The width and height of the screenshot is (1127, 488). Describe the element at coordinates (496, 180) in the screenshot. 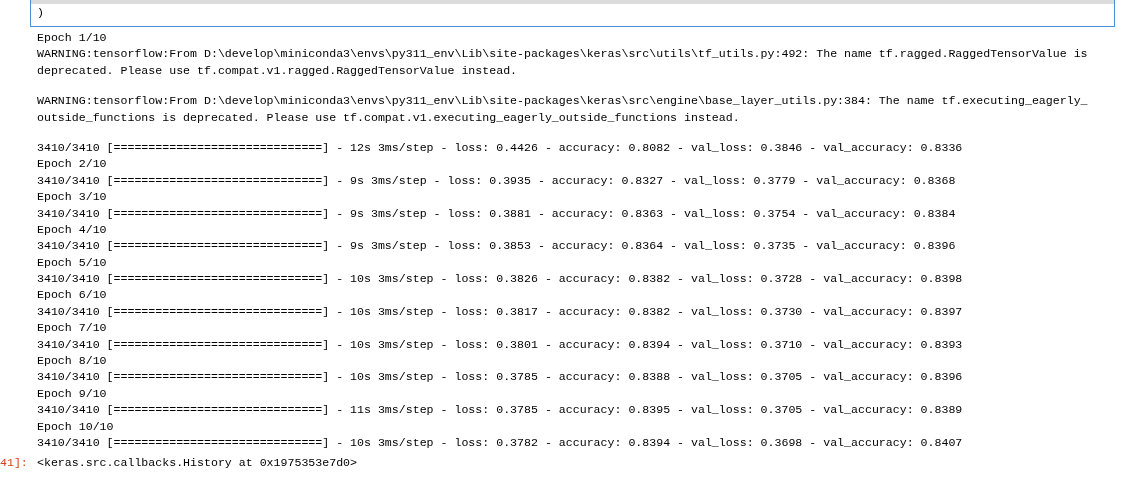

I see `output-line: 3410/3410 [==============================] - 9s 3ms/step - loss: 0.3935 - accuracy: 0.8327 - val_loss: 0.3779 - val_accuracy: 0.8368` at that location.